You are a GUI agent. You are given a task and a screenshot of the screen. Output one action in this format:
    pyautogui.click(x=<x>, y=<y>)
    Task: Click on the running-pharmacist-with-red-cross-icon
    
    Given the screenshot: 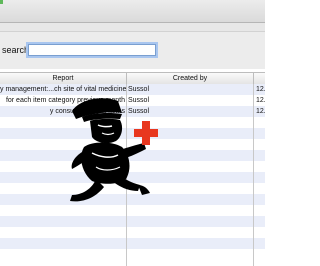 What is the action you would take?
    pyautogui.click(x=114, y=150)
    